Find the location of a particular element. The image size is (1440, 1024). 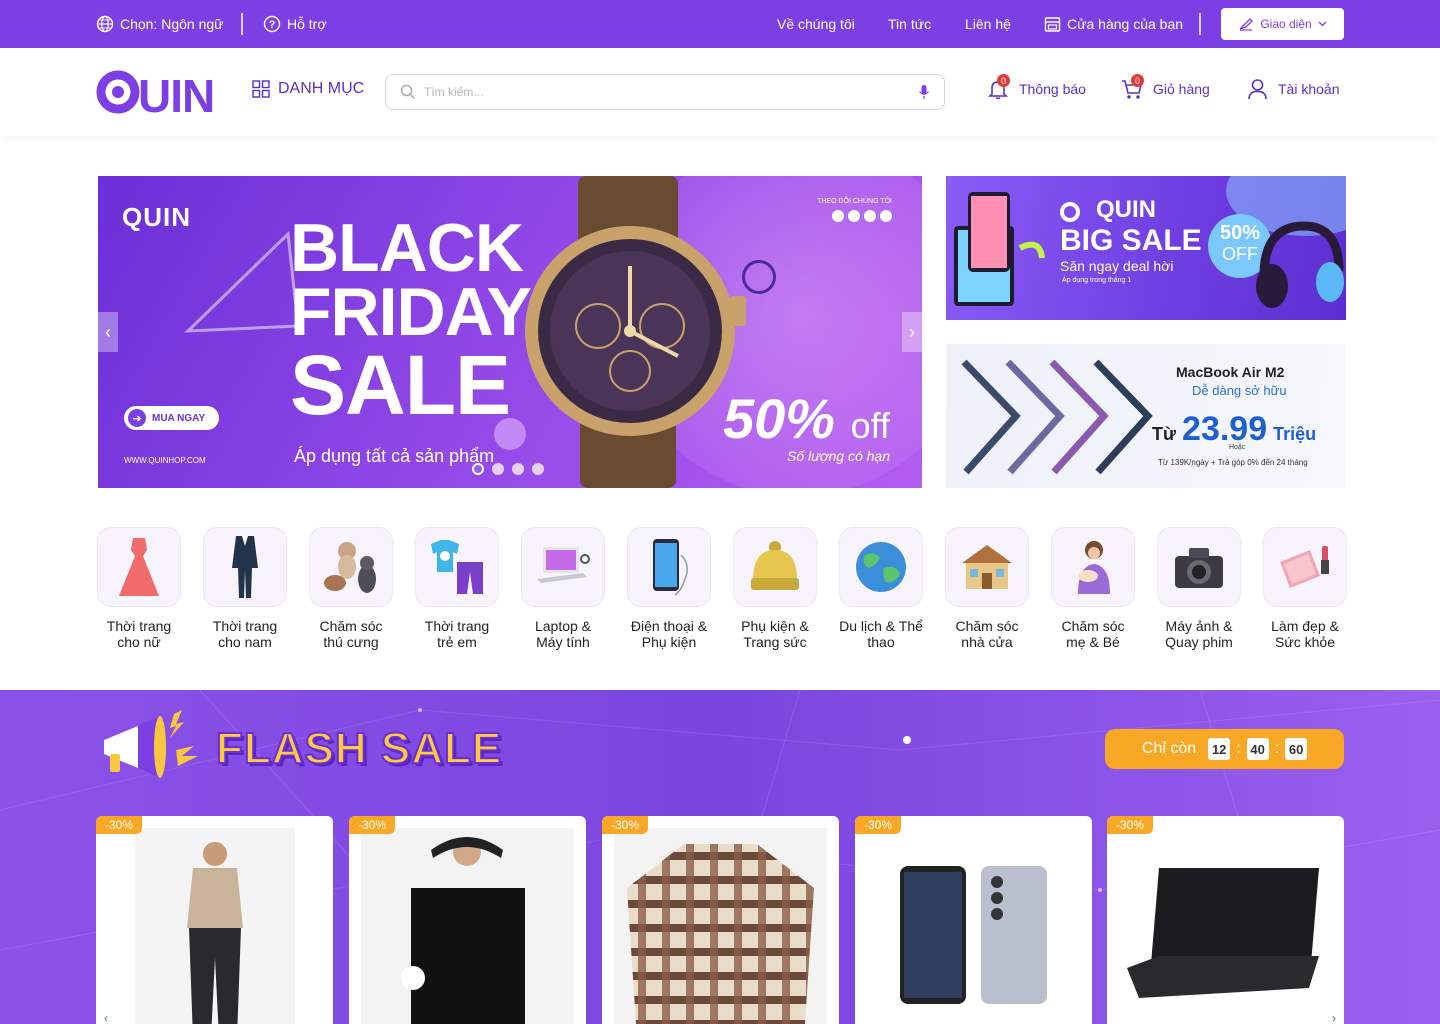

category-item: Chăm sóc mẹ & Bé is located at coordinates (1093, 588).